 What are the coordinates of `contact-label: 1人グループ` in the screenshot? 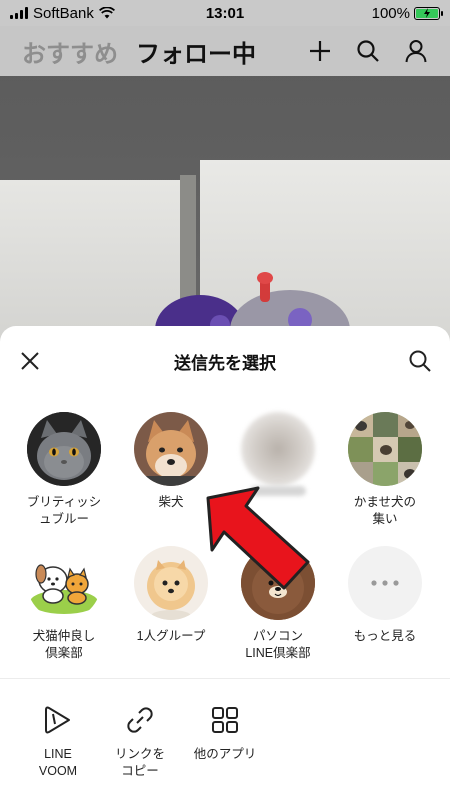 It's located at (171, 636).